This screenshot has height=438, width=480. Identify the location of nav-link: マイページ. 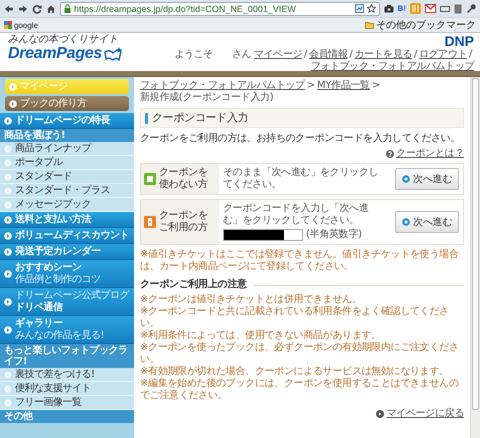
(278, 54).